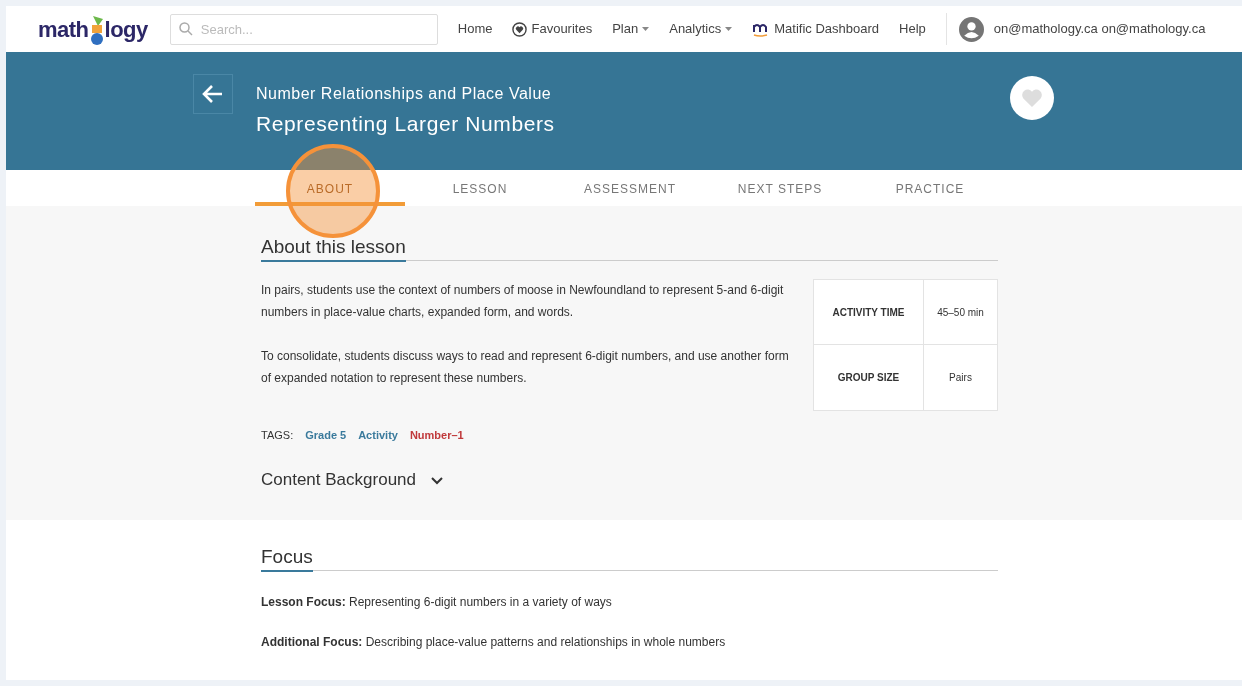 The width and height of the screenshot is (1242, 686). Describe the element at coordinates (326, 435) in the screenshot. I see `tag-link: Grade 5` at that location.